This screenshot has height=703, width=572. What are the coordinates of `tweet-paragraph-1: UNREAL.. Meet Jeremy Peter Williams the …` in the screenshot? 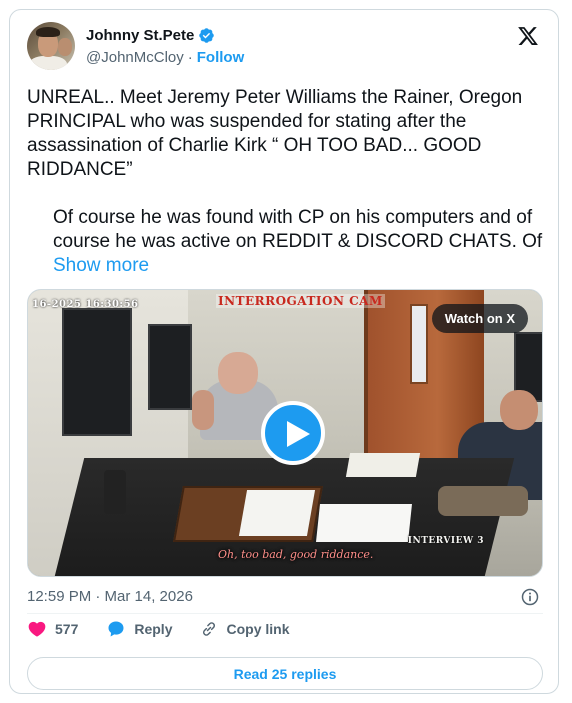 It's located at (275, 133).